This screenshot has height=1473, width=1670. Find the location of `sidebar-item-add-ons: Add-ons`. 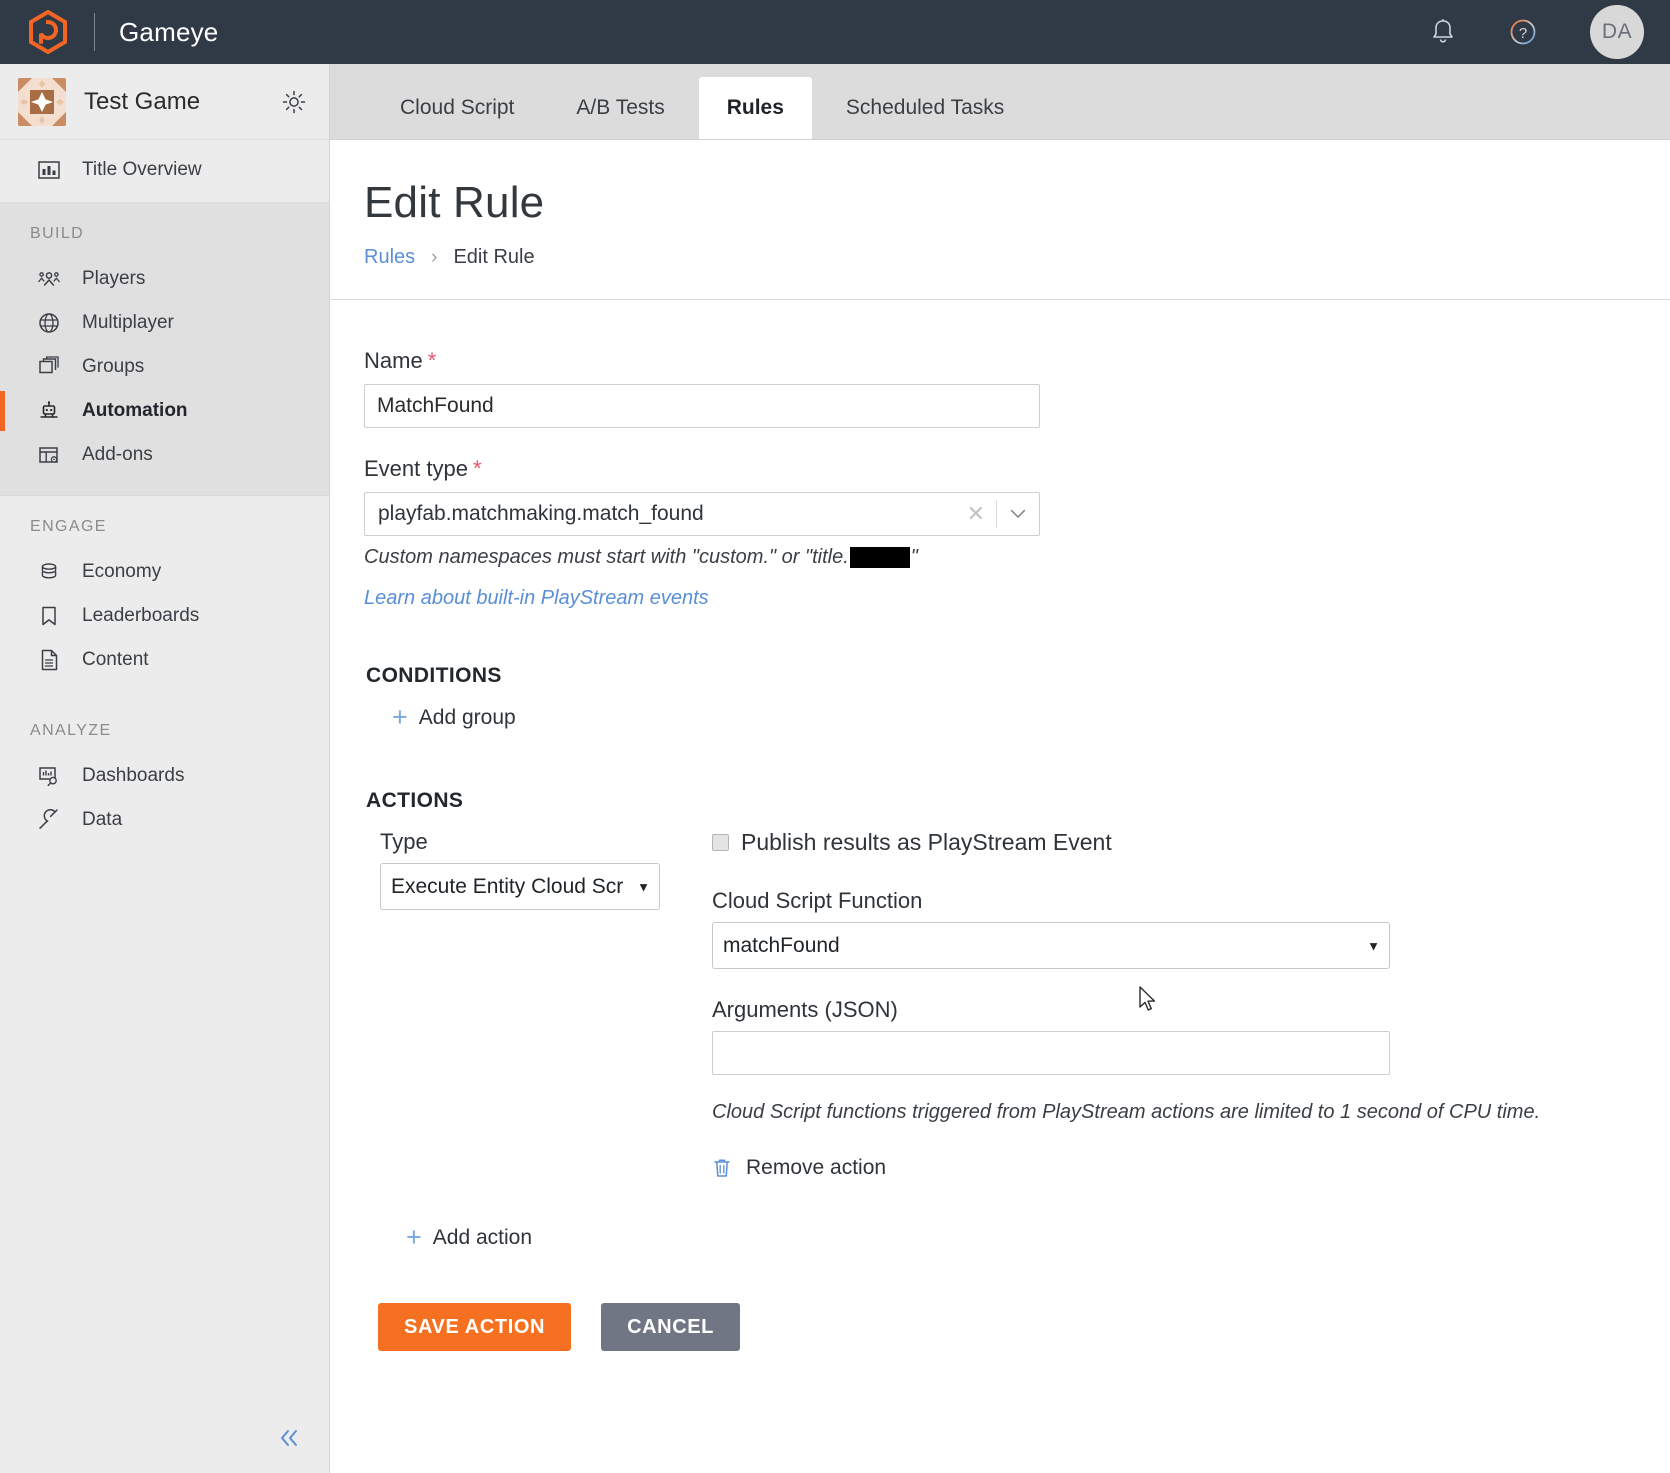

sidebar-item-add-ons: Add-ons is located at coordinates (164, 455).